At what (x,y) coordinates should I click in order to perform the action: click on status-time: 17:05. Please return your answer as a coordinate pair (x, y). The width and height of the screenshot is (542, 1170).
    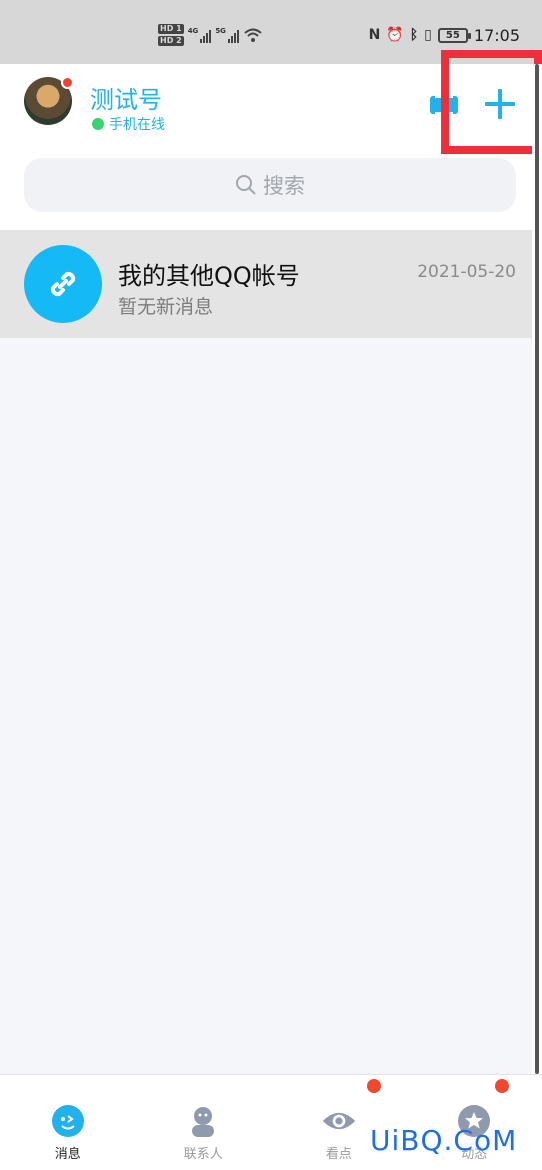
    Looking at the image, I should click on (496, 35).